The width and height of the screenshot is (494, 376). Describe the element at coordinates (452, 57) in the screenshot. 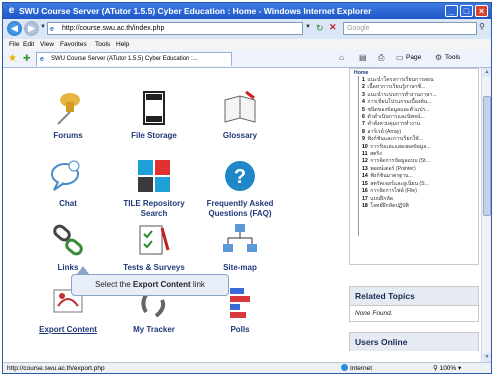

I see `tools-menu: Tools` at that location.